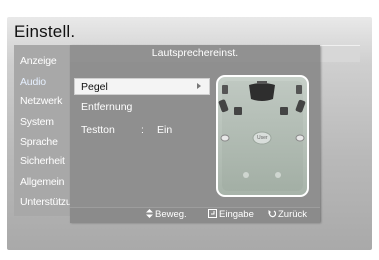 The height and width of the screenshot is (260, 379). What do you see at coordinates (45, 31) in the screenshot?
I see `window-title: Einstell.` at bounding box center [45, 31].